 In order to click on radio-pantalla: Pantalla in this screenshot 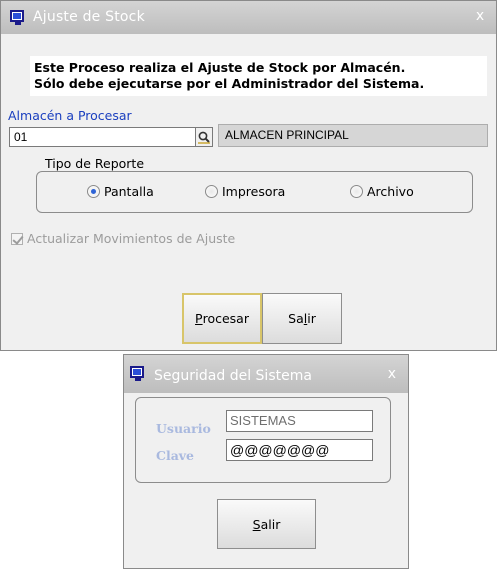, I will do `click(120, 191)`.